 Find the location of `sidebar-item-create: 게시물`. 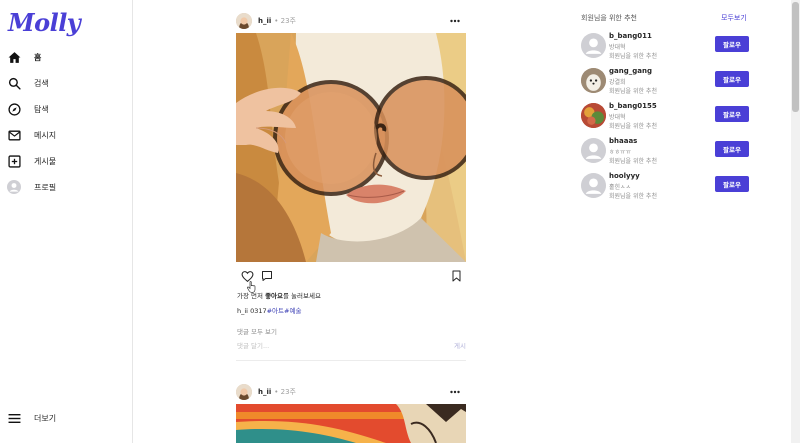

sidebar-item-create: 게시물 is located at coordinates (31, 161).